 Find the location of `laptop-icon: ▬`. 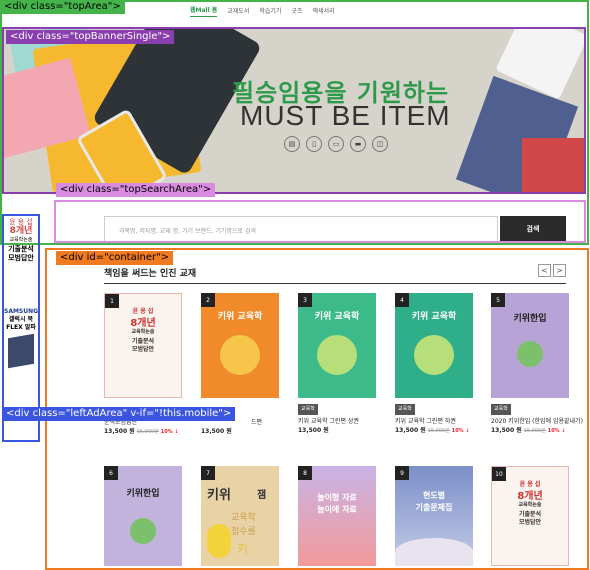

laptop-icon: ▬ is located at coordinates (358, 144).